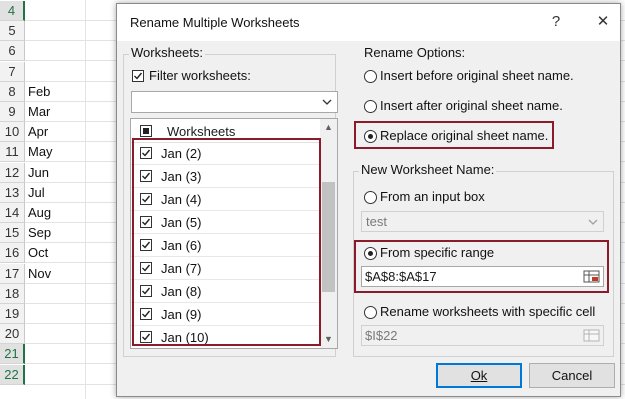 Image resolution: width=625 pixels, height=399 pixels. I want to click on row-header: 12, so click(12, 172).